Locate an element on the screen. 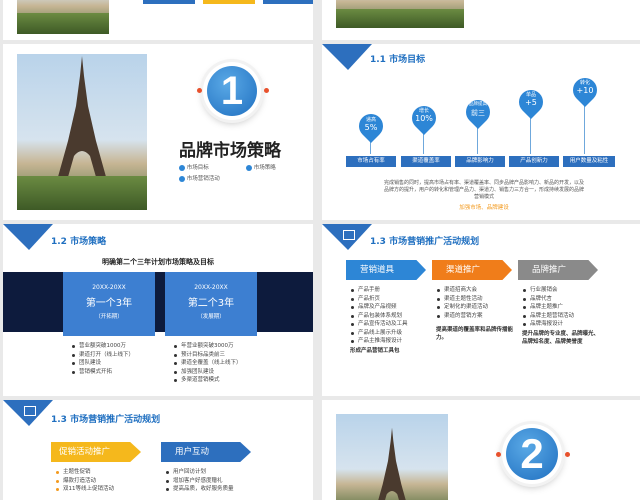  blue-tab is located at coordinates (169, 2).